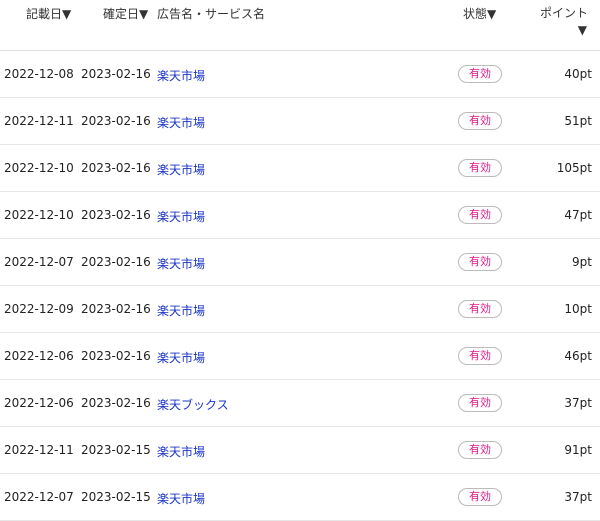 This screenshot has height=521, width=600. What do you see at coordinates (48, 13) in the screenshot?
I see `sort-recorded-date-header: 記載日▼` at bounding box center [48, 13].